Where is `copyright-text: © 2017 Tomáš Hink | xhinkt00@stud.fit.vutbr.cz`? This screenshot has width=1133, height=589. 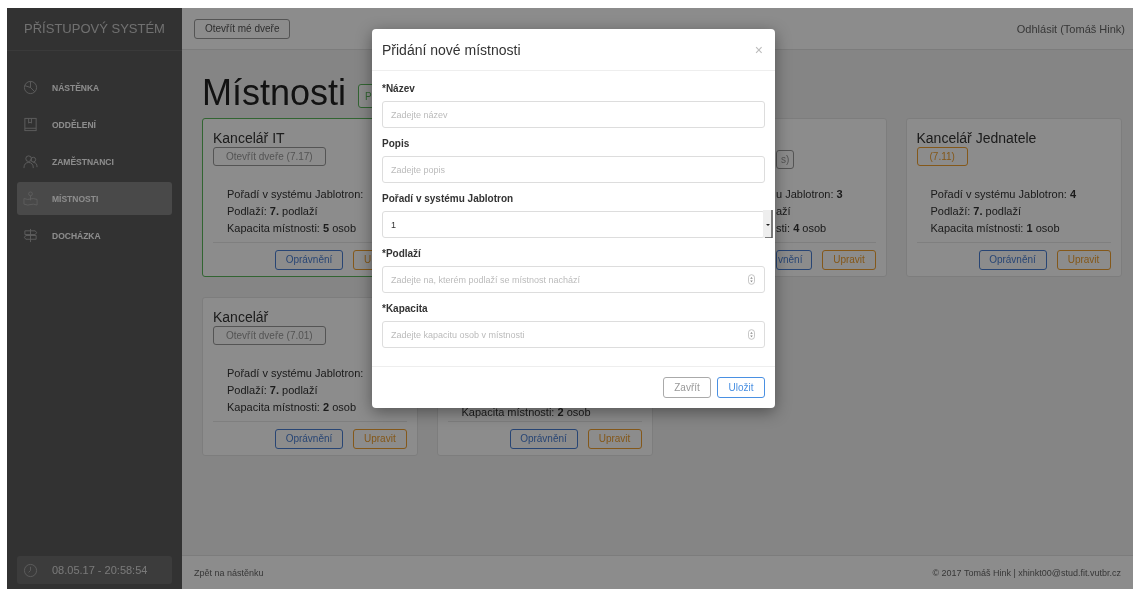 copyright-text: © 2017 Tomáš Hink | xhinkt00@stud.fit.vutbr.cz is located at coordinates (1026, 572).